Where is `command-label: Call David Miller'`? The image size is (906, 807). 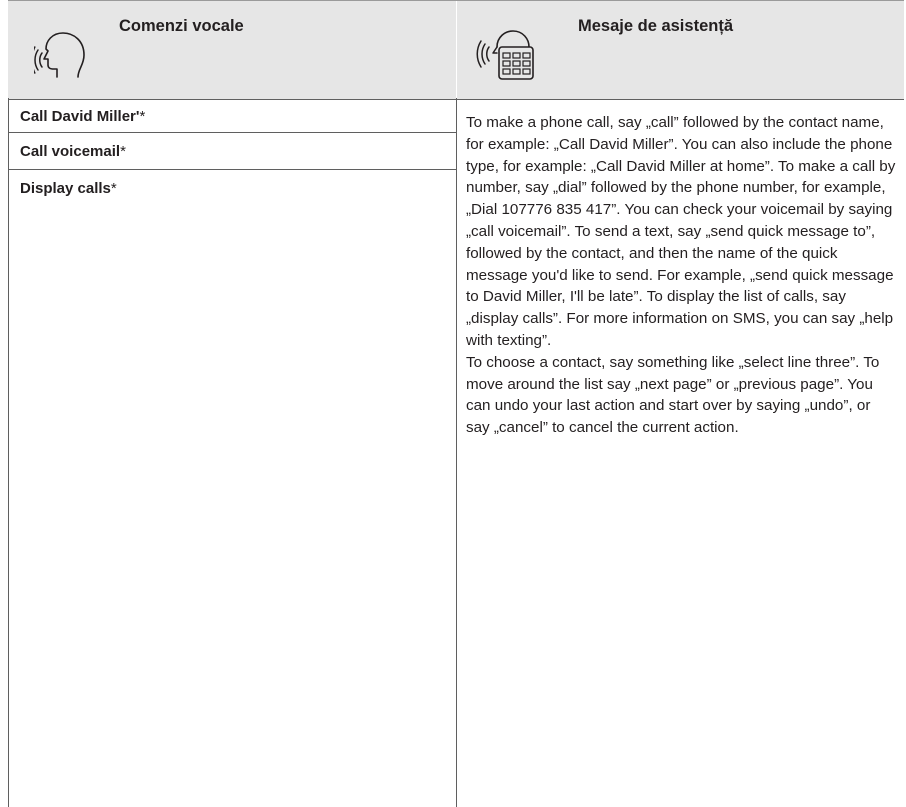 command-label: Call David Miller' is located at coordinates (80, 116).